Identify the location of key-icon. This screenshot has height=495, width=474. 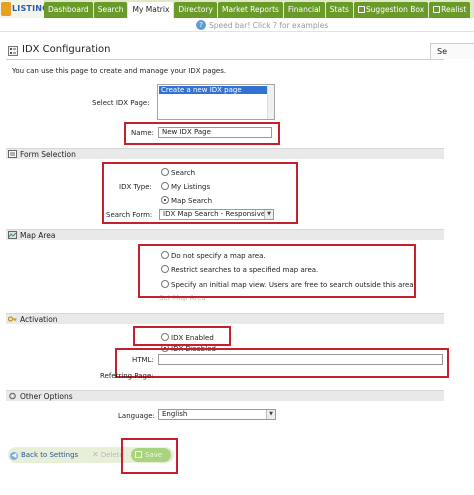
(12, 319).